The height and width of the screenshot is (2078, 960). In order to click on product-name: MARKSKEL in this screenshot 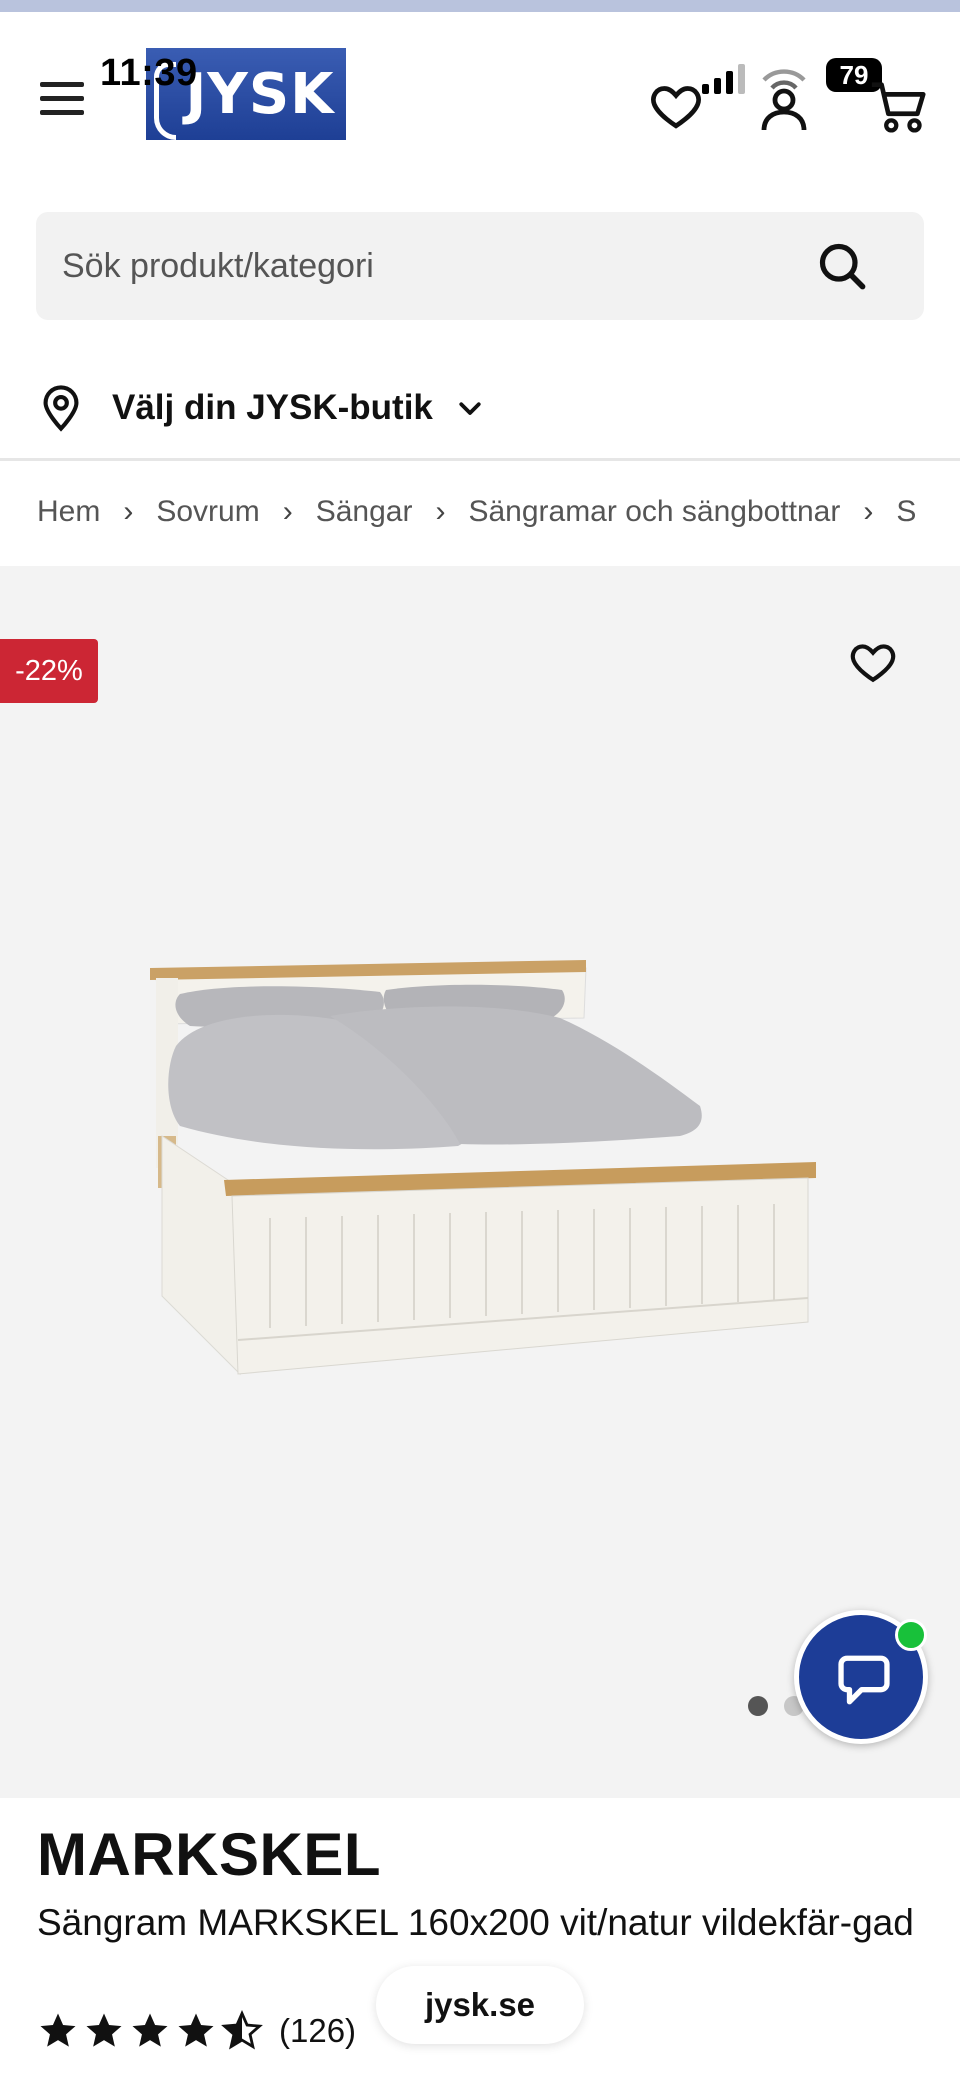, I will do `click(209, 1854)`.